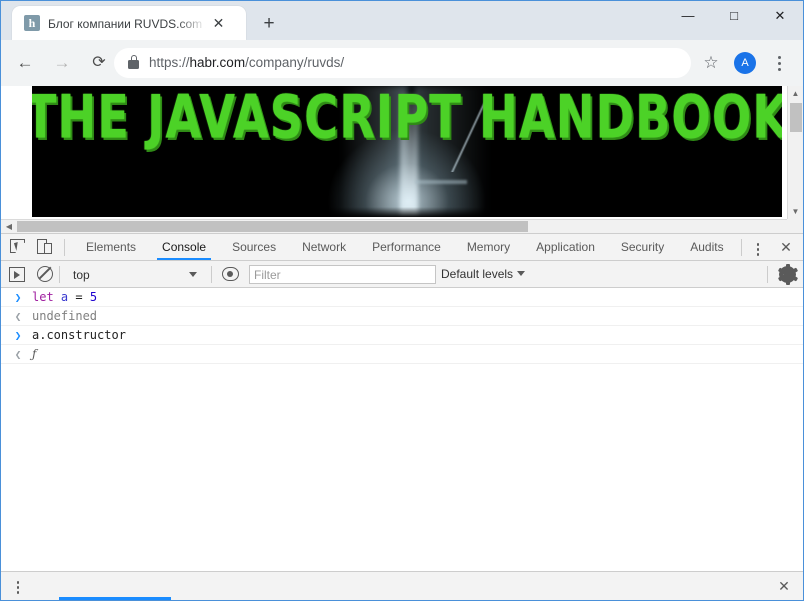 This screenshot has height=601, width=804. What do you see at coordinates (402, 585) in the screenshot?
I see `devtools-drawer-bar: ✕` at bounding box center [402, 585].